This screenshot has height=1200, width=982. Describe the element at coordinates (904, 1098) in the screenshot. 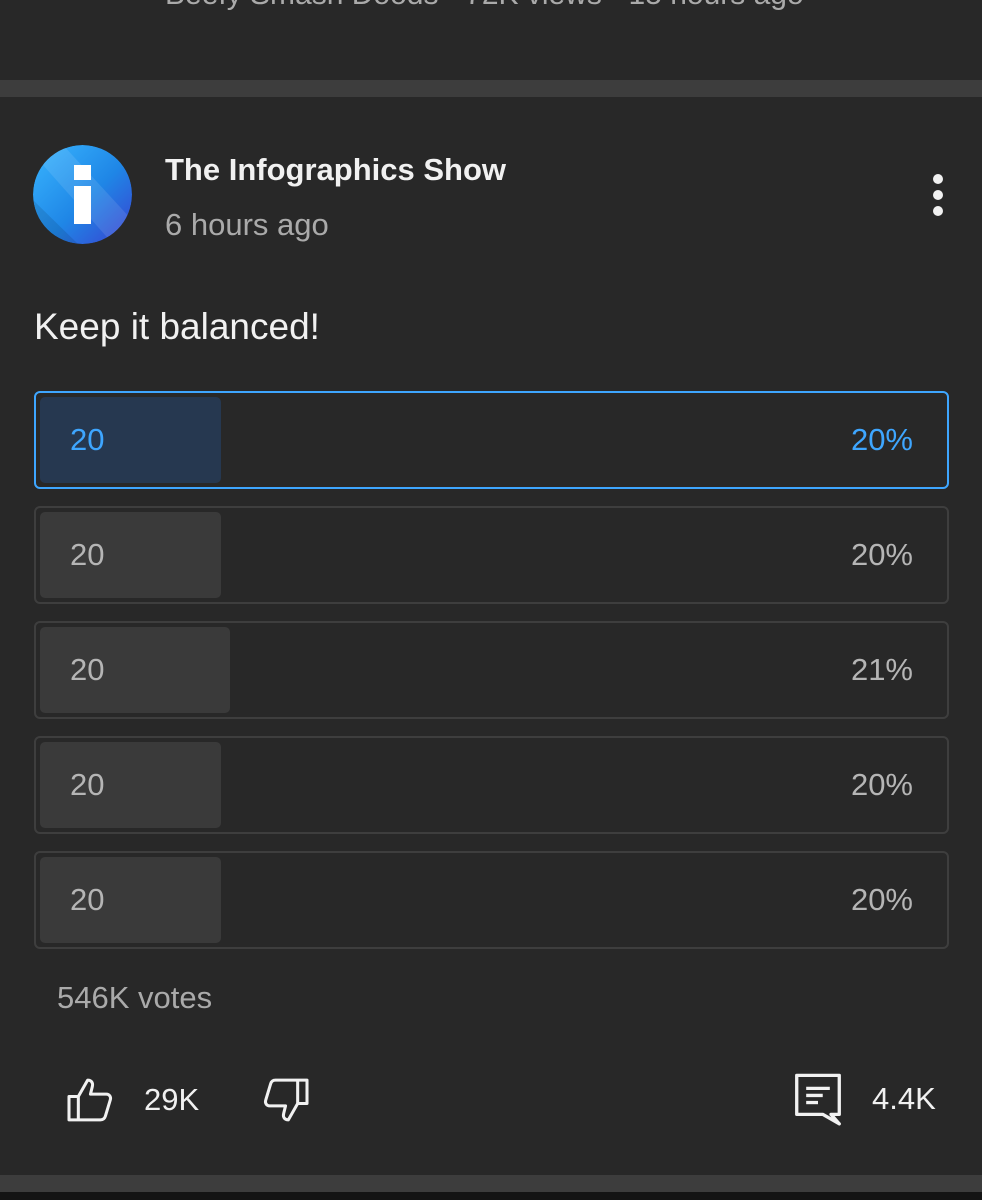

I see `comment-count: 4.4K` at that location.